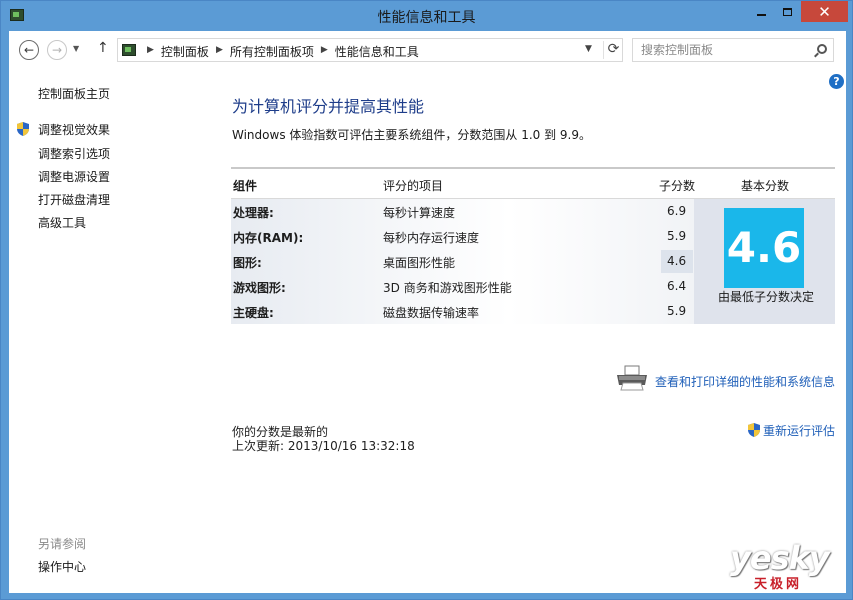 The height and width of the screenshot is (600, 853). I want to click on column-header-component: 组件, so click(245, 186).